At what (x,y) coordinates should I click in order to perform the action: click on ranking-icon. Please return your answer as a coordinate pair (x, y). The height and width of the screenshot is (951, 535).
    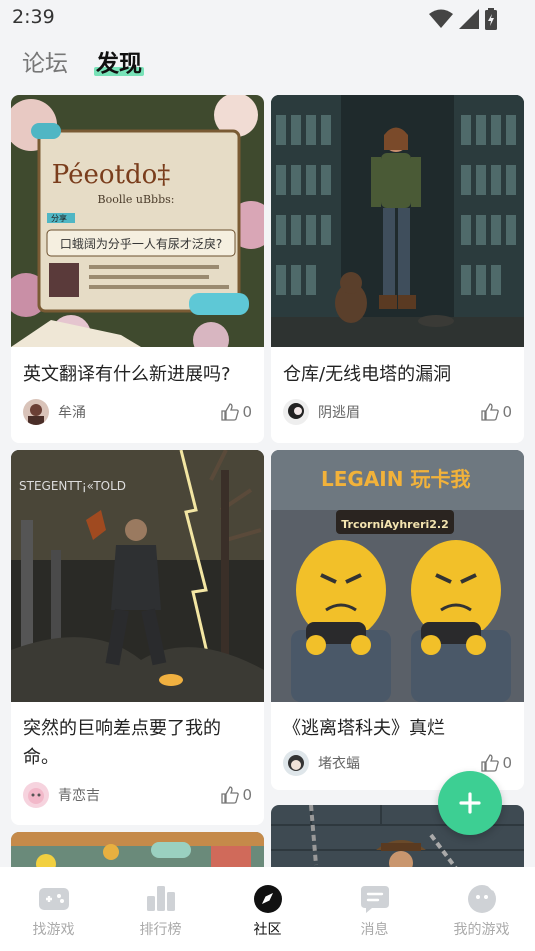
    Looking at the image, I should click on (160, 898).